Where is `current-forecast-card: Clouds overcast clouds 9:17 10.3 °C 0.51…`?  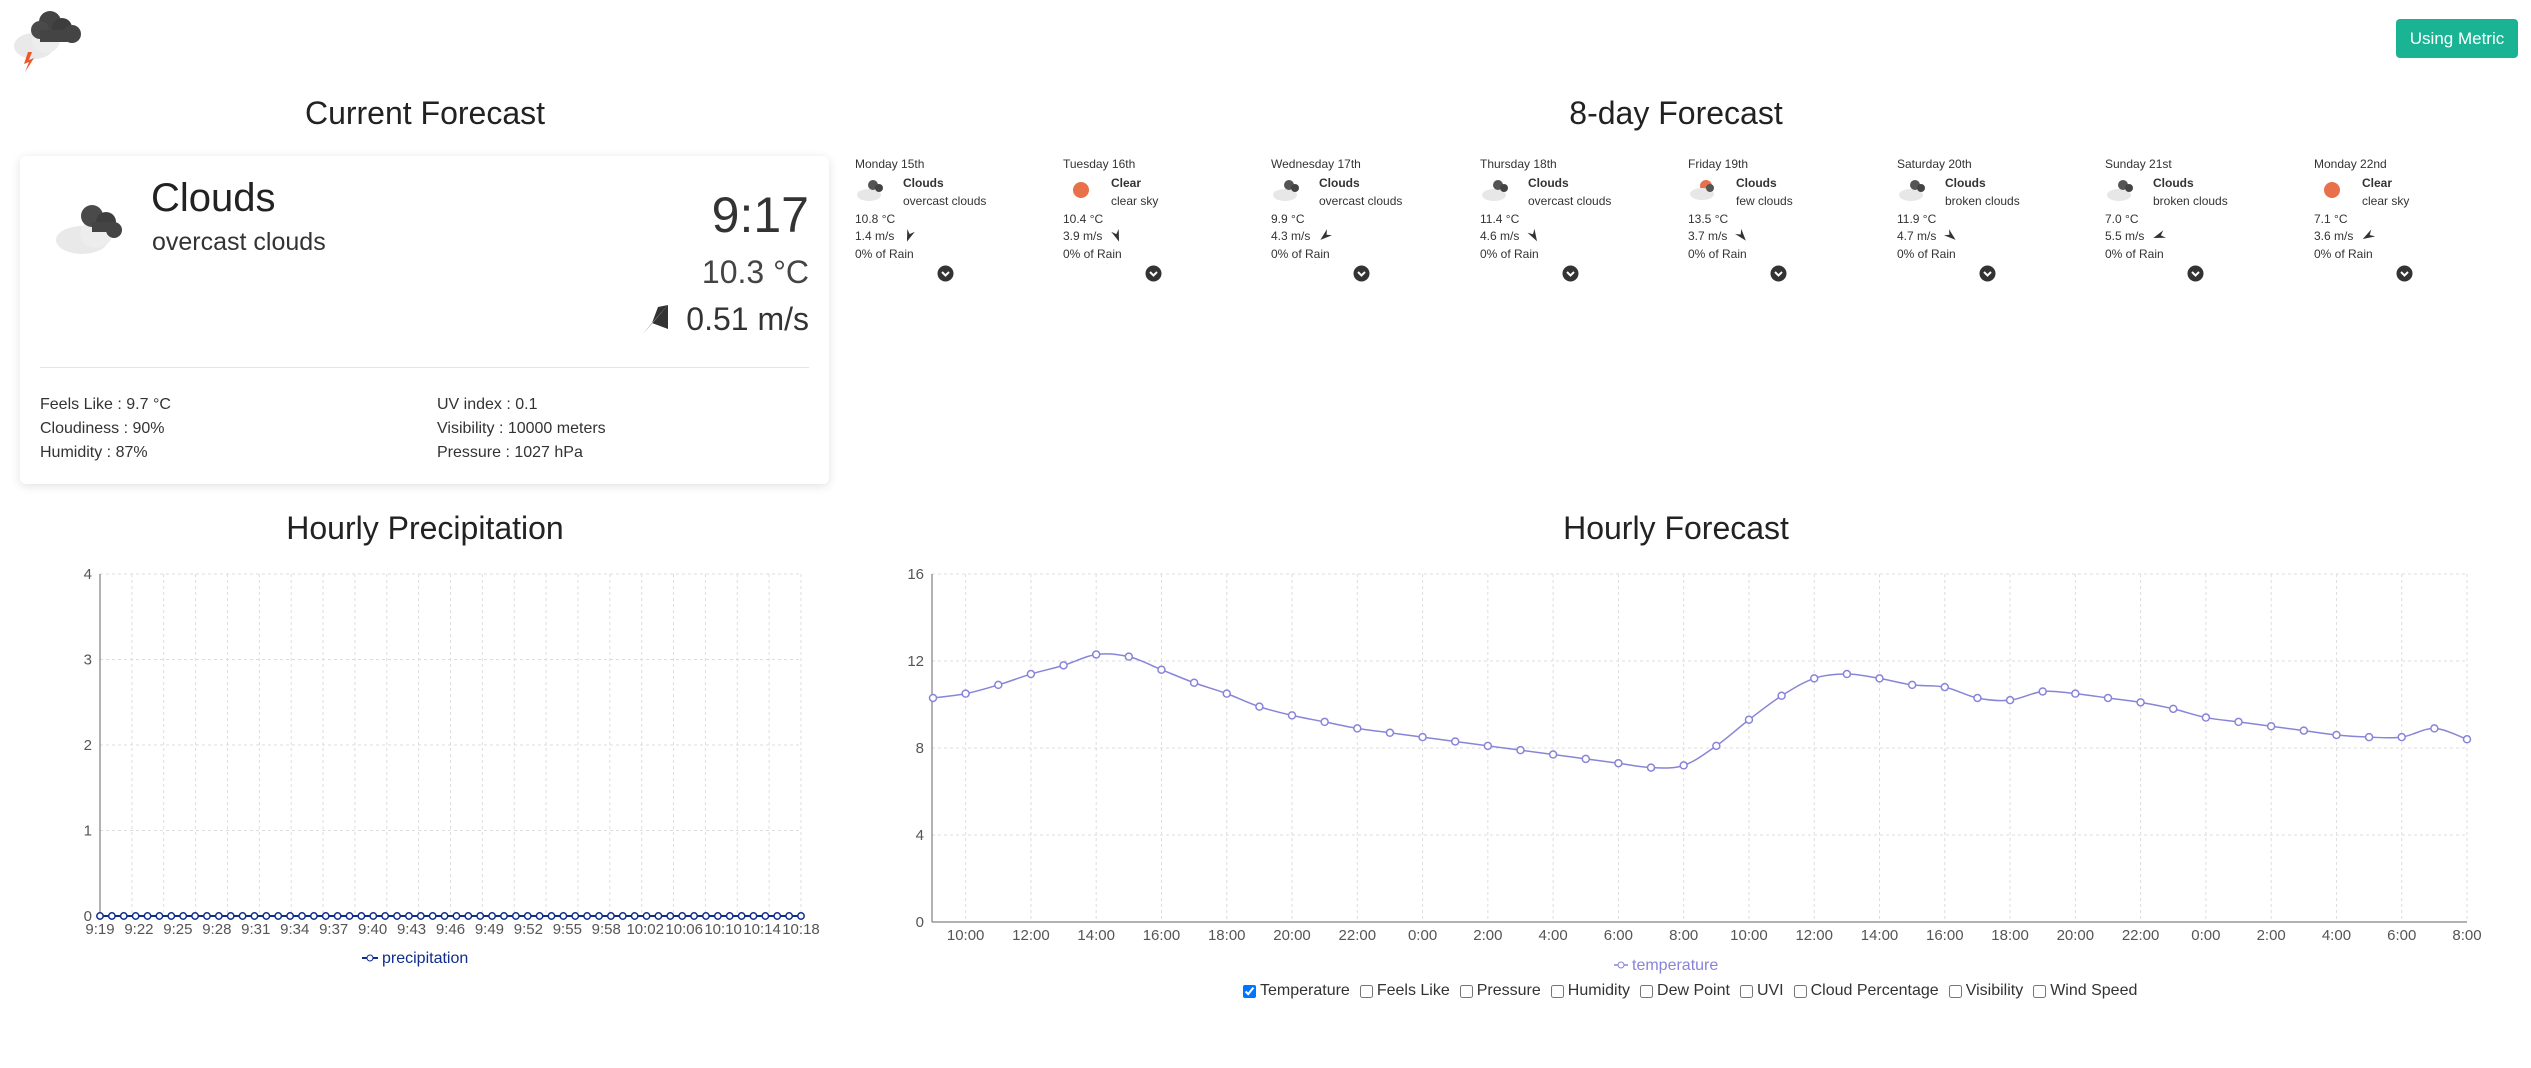
current-forecast-card: Clouds overcast clouds 9:17 10.3 °C 0.51… is located at coordinates (424, 320).